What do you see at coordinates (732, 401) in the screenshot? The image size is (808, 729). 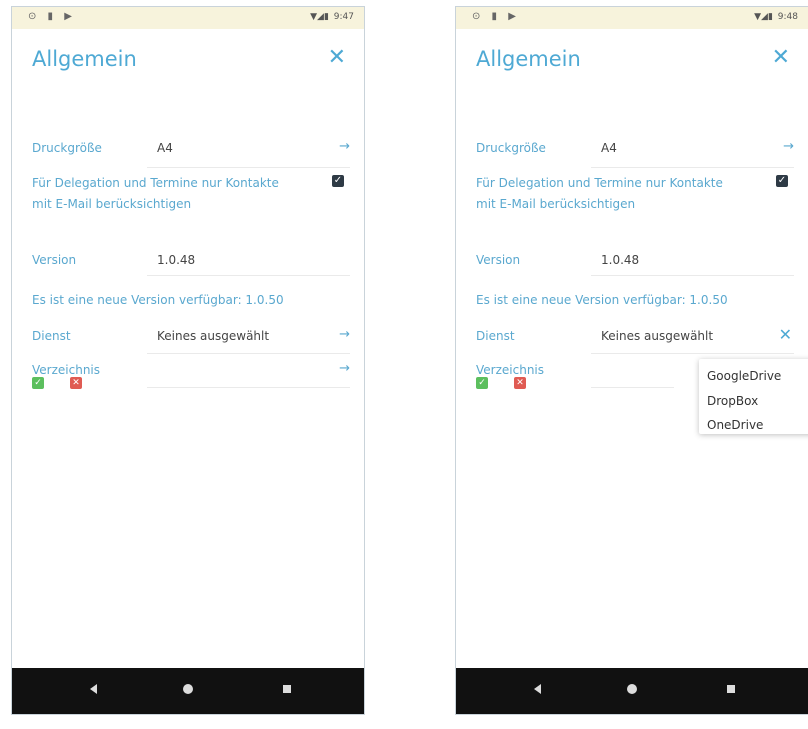 I see `dropdown-option-dropbox: DropBox` at bounding box center [732, 401].